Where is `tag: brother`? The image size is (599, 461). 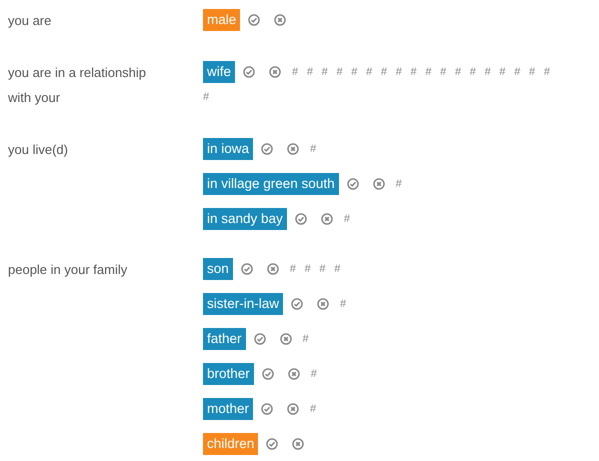 tag: brother is located at coordinates (228, 374).